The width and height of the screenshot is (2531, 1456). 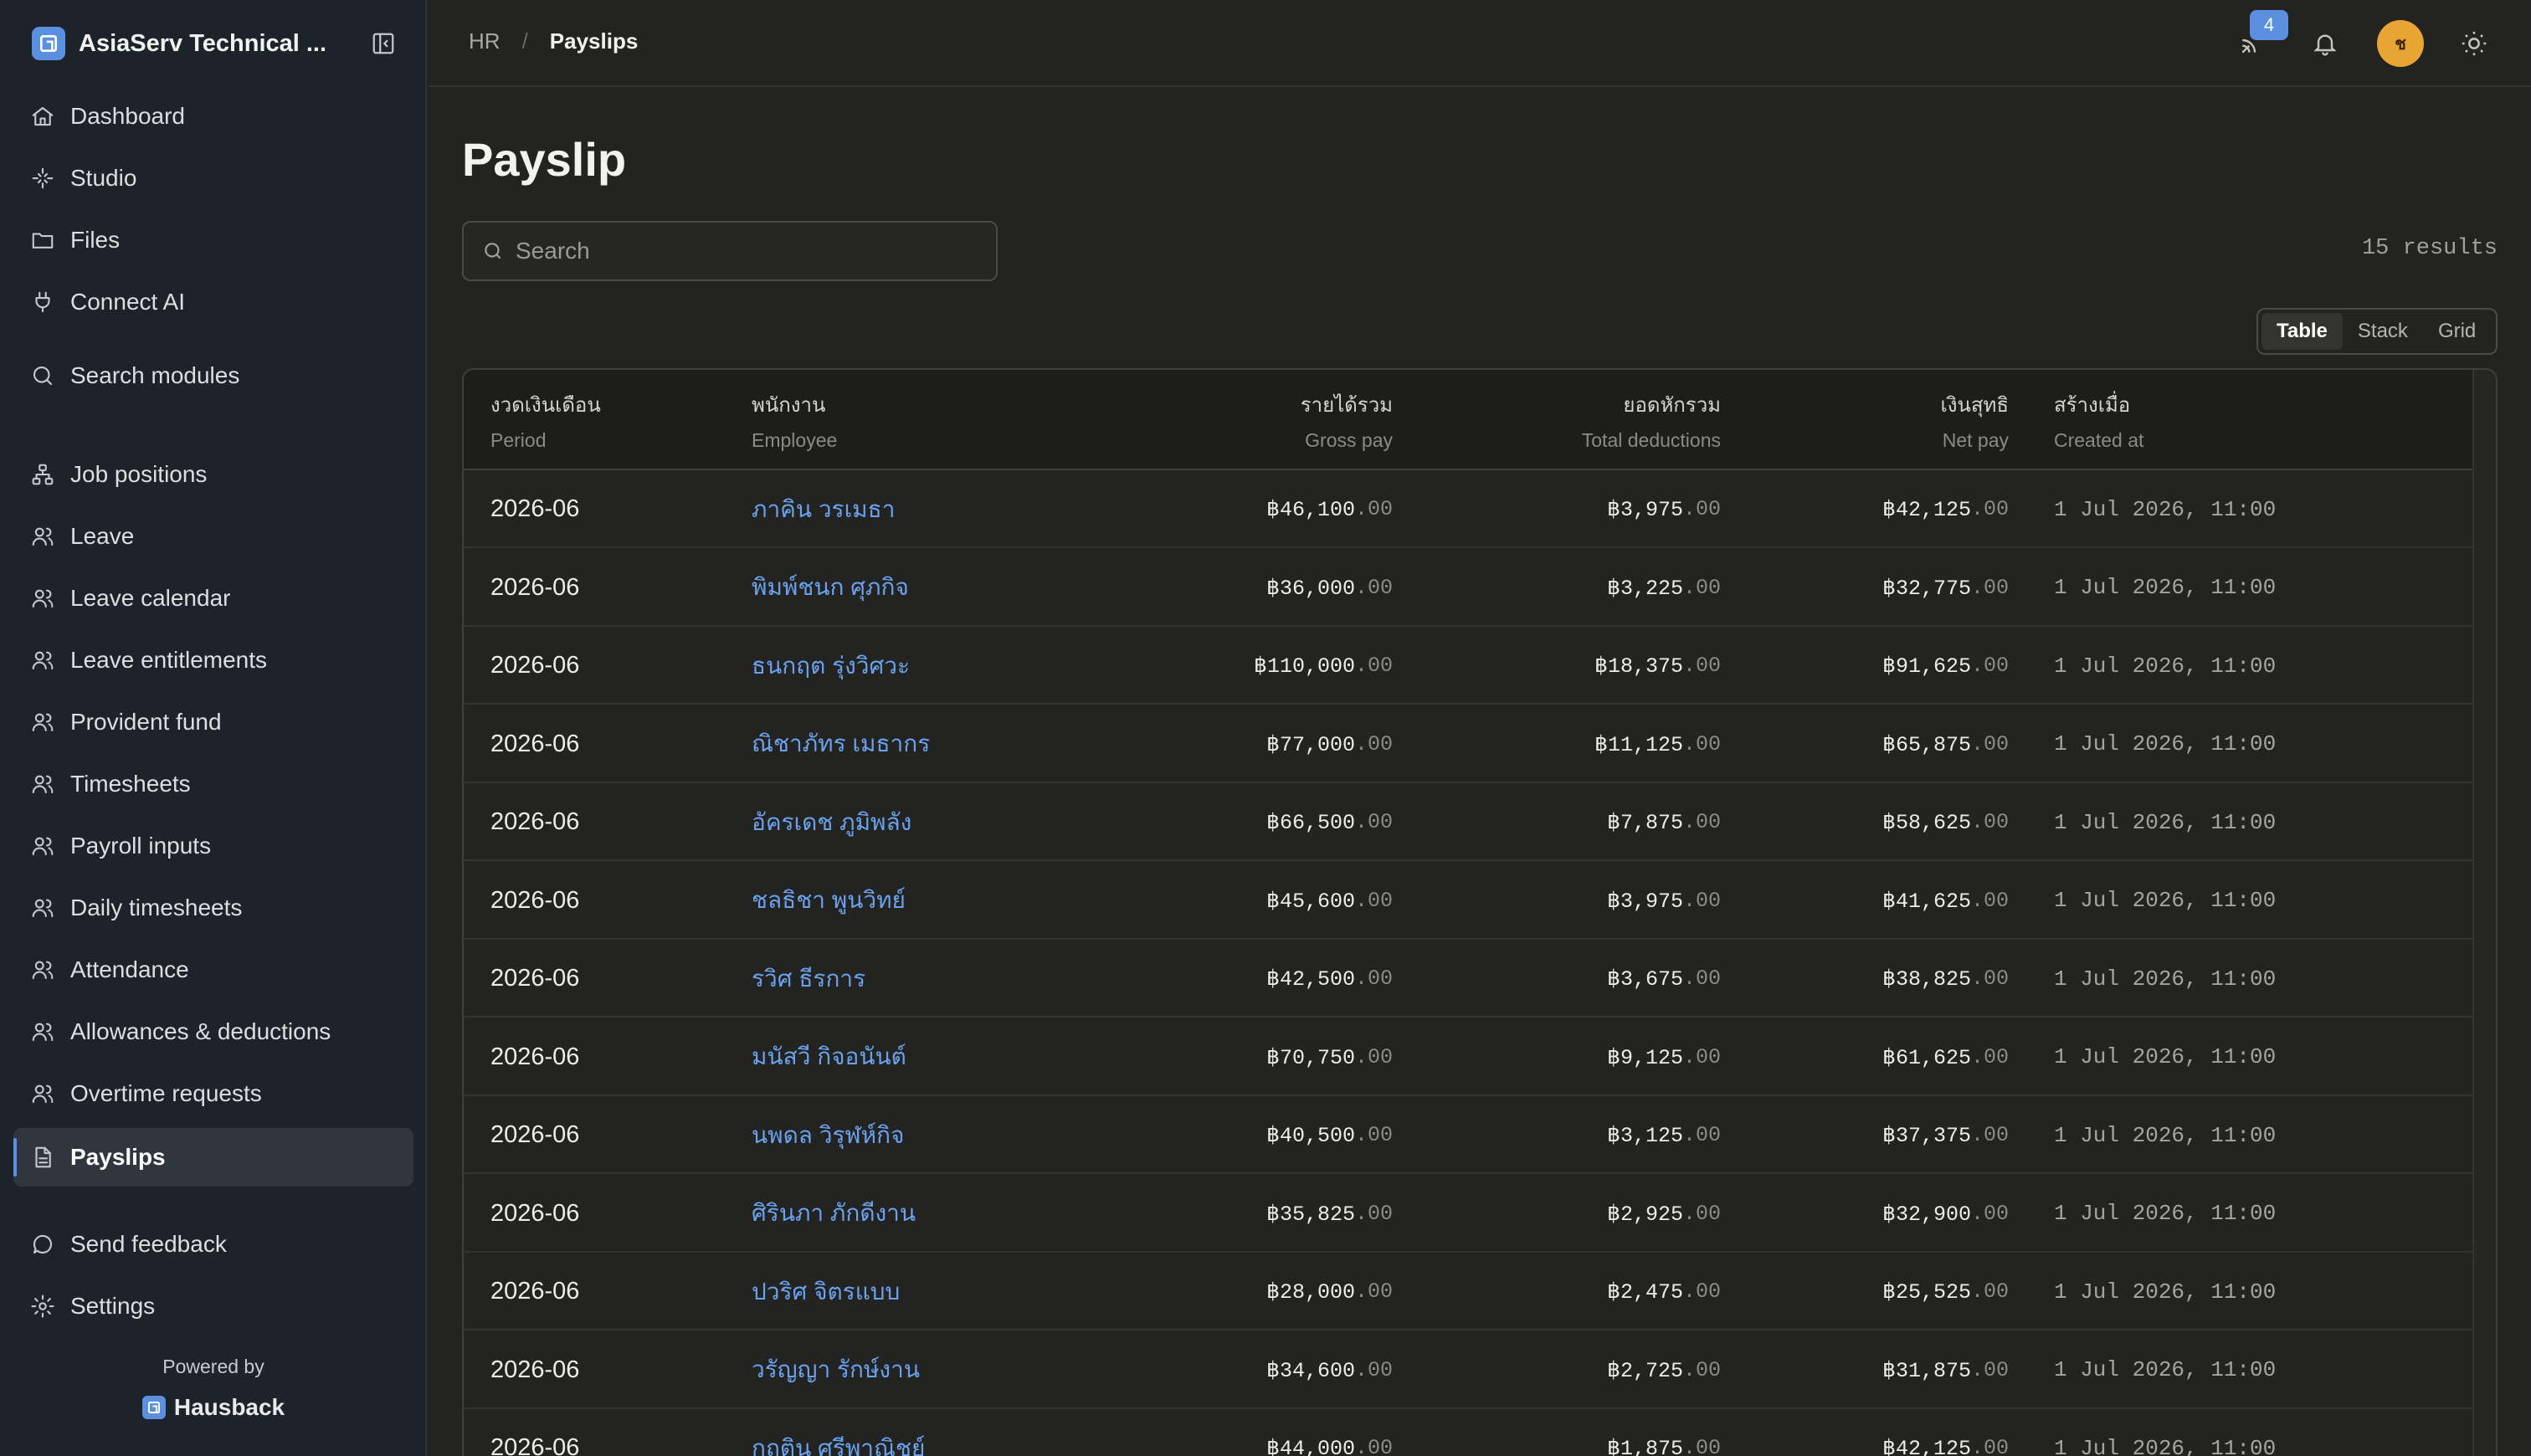 I want to click on sidebar-item-label: Job positions, so click(x=139, y=474).